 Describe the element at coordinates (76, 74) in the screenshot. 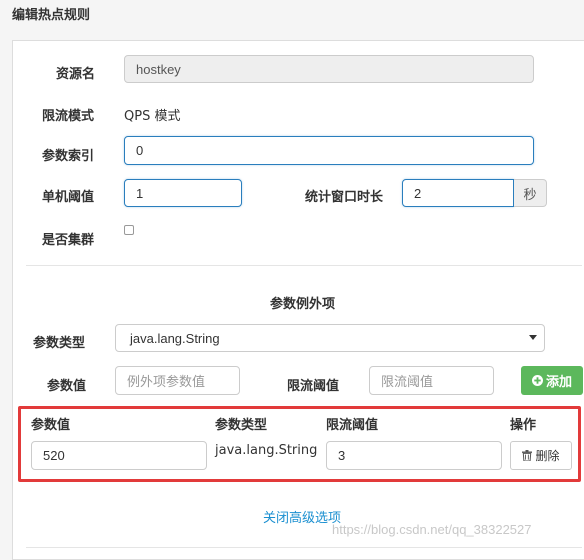

I see `resource-label: 资源名` at that location.